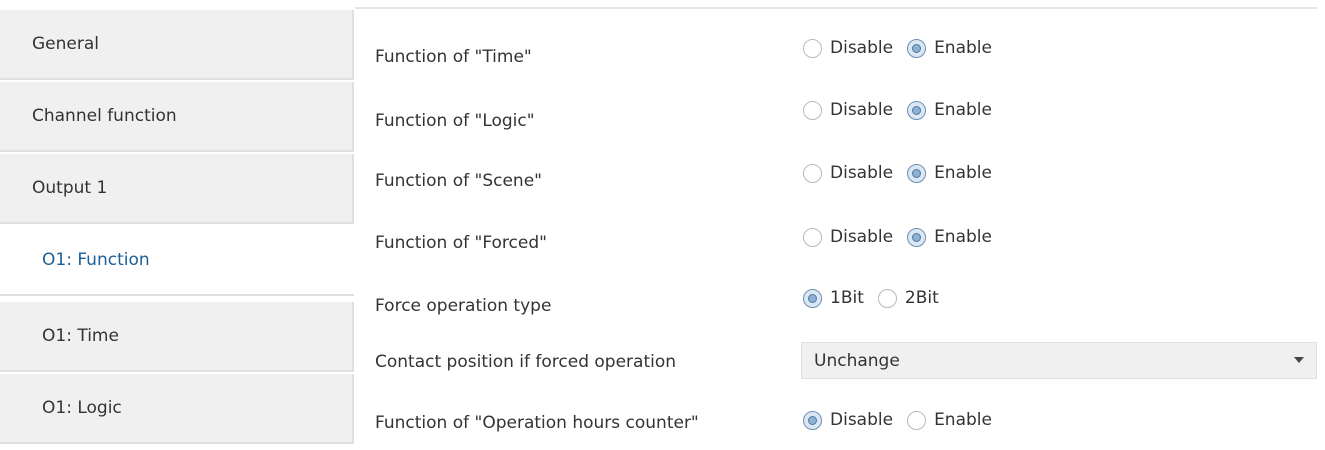 Image resolution: width=1325 pixels, height=450 pixels. Describe the element at coordinates (904, 420) in the screenshot. I see `radio-group-operation-hours-counter: Disable Enable` at that location.